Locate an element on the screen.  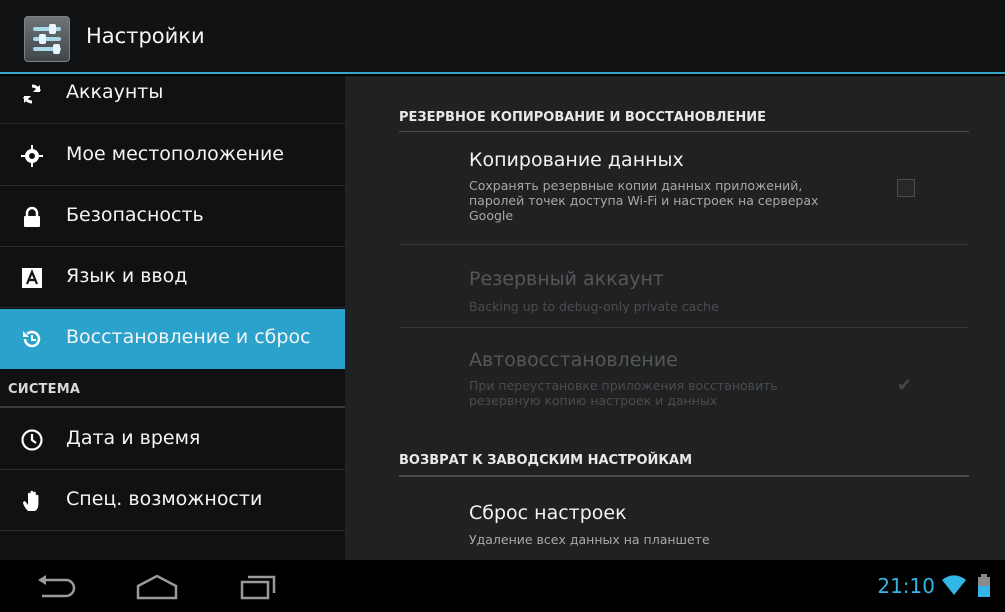
sidebar-item-next is located at coordinates (172, 546).